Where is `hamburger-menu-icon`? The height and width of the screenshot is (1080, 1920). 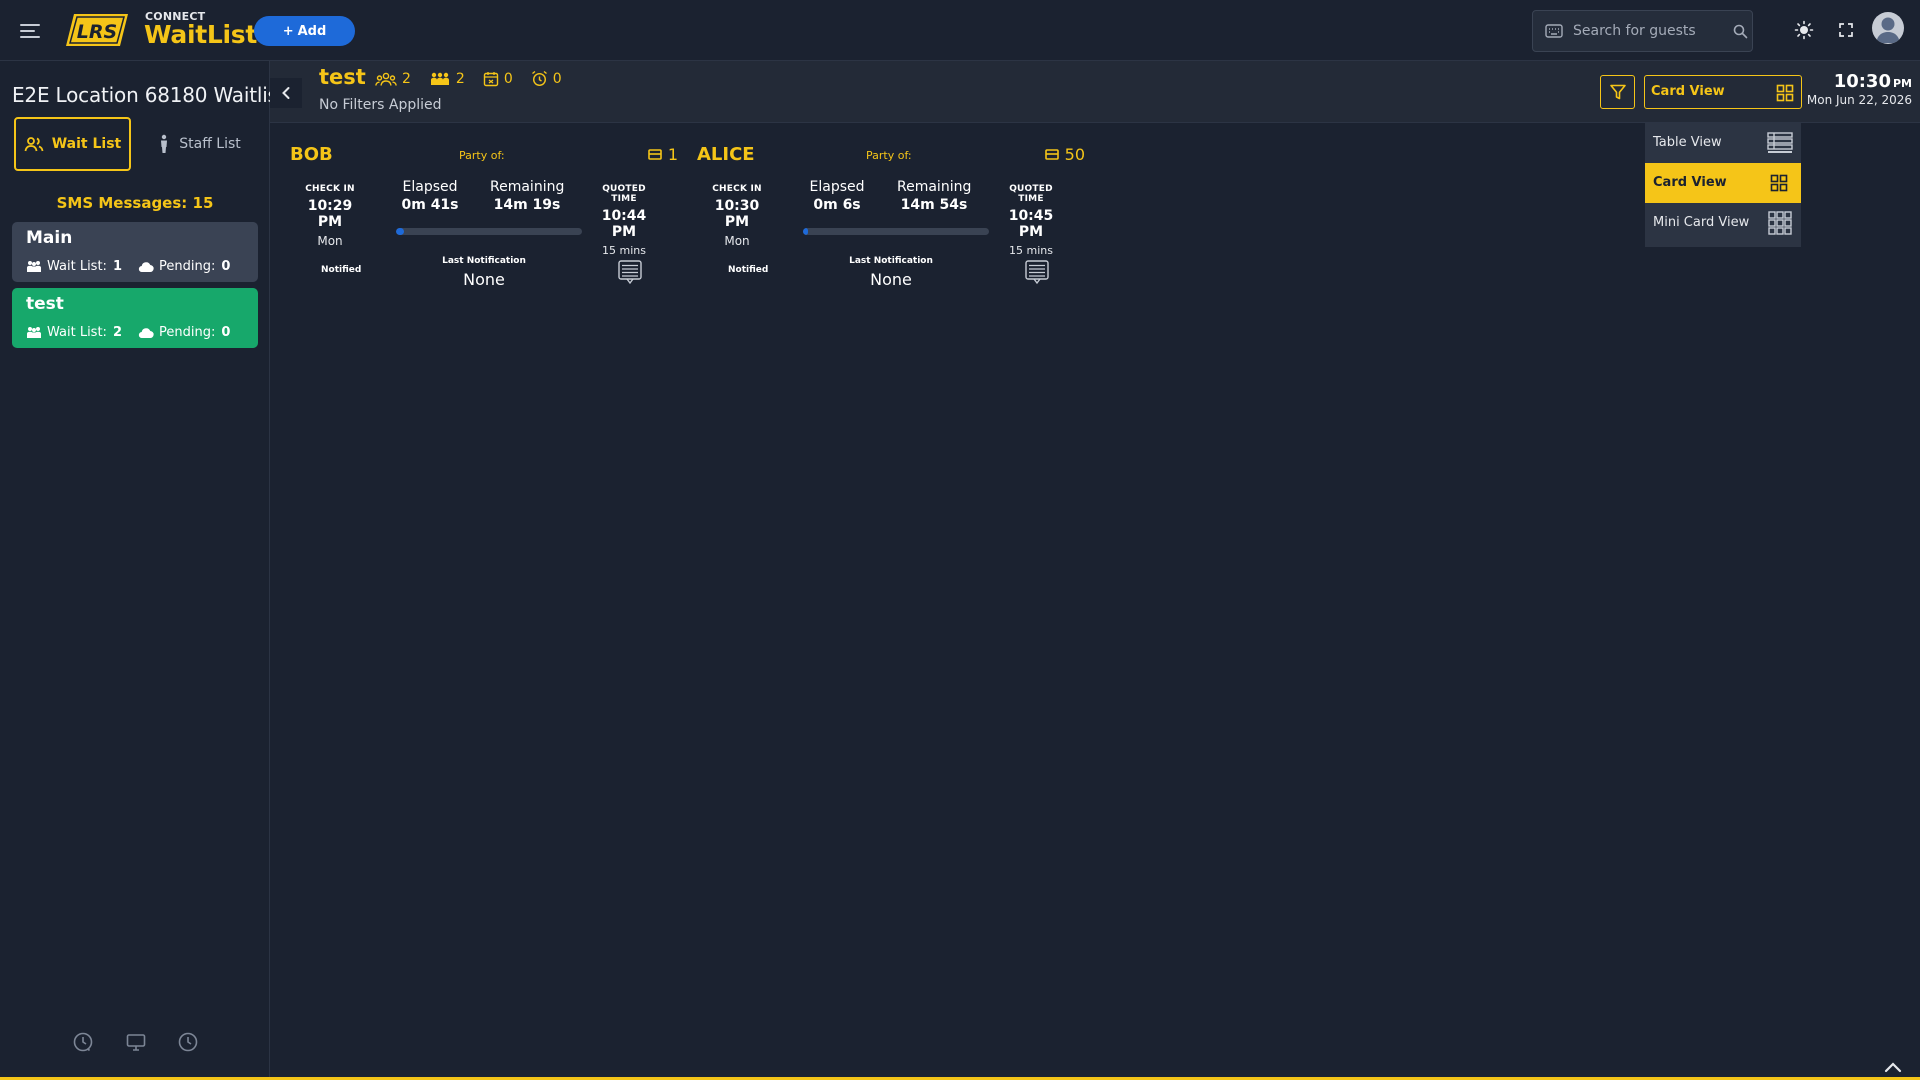
hamburger-menu-icon is located at coordinates (30, 31).